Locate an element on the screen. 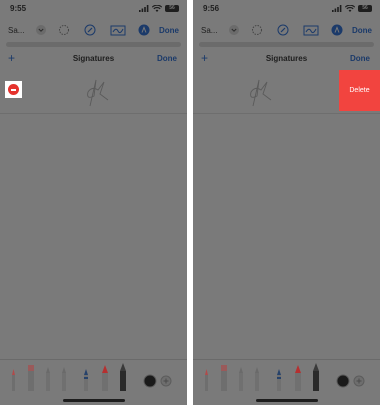  signature-row is located at coordinates (93, 92).